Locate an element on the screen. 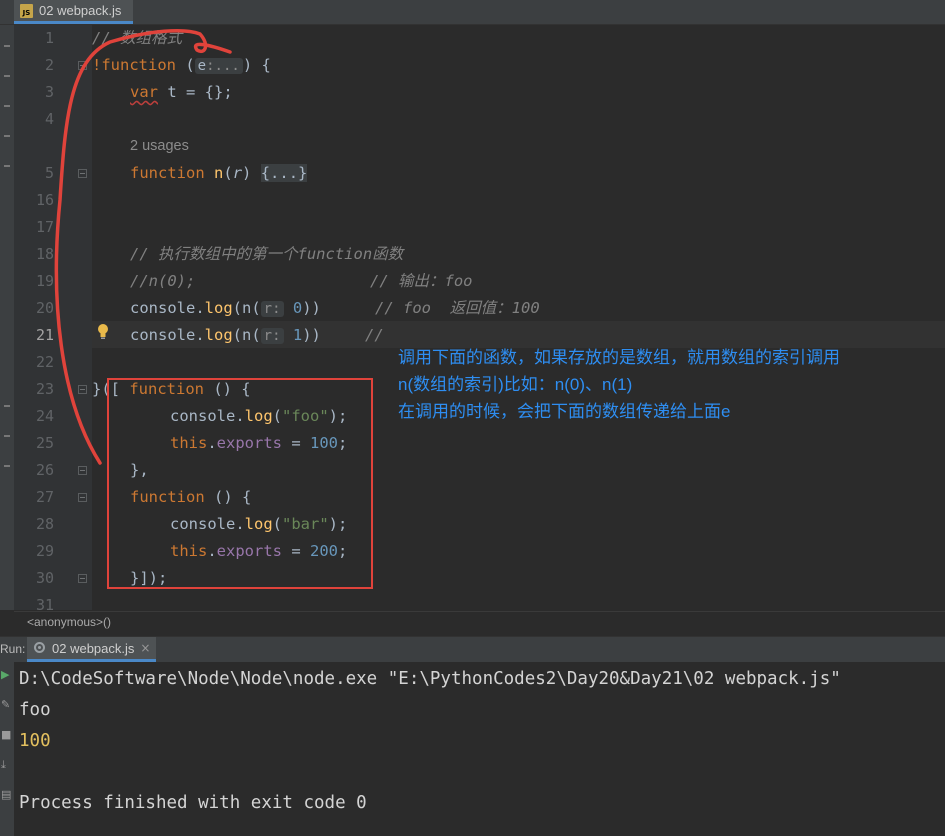  run-icon: ▶ is located at coordinates (5, 674).